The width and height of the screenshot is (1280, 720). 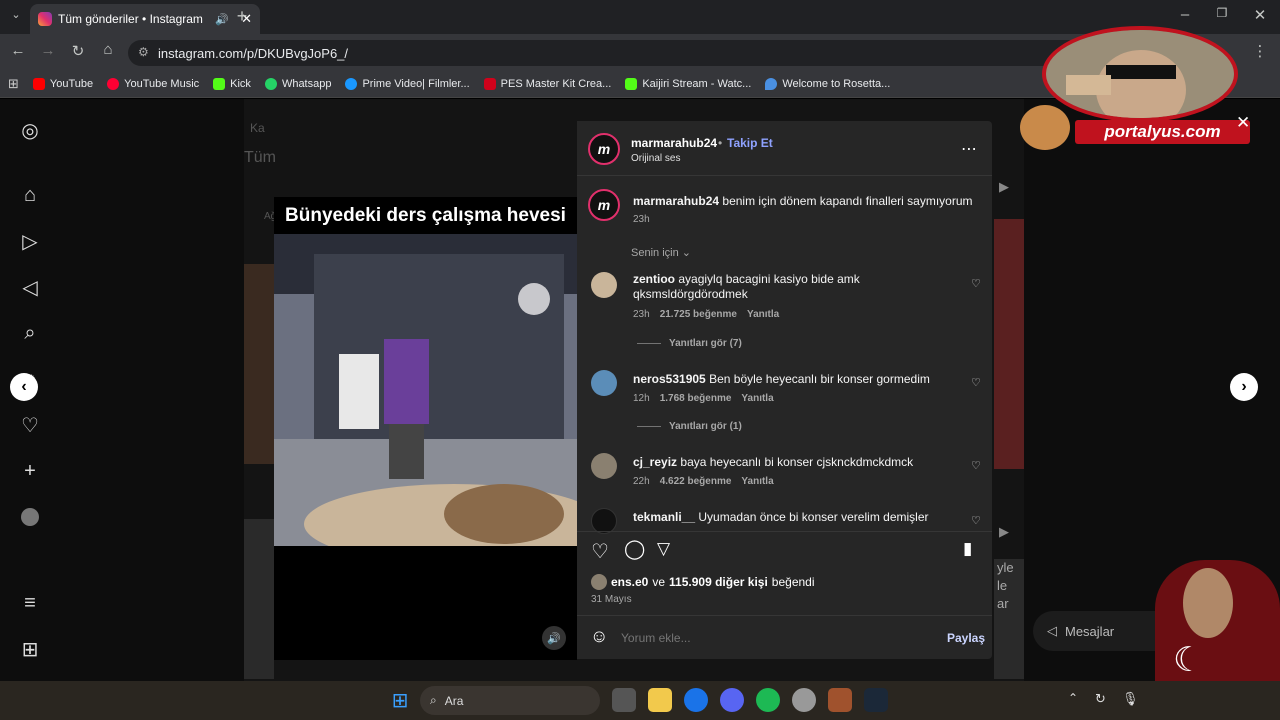 I want to click on bookmark-icon: ▮, so click(x=967, y=549).